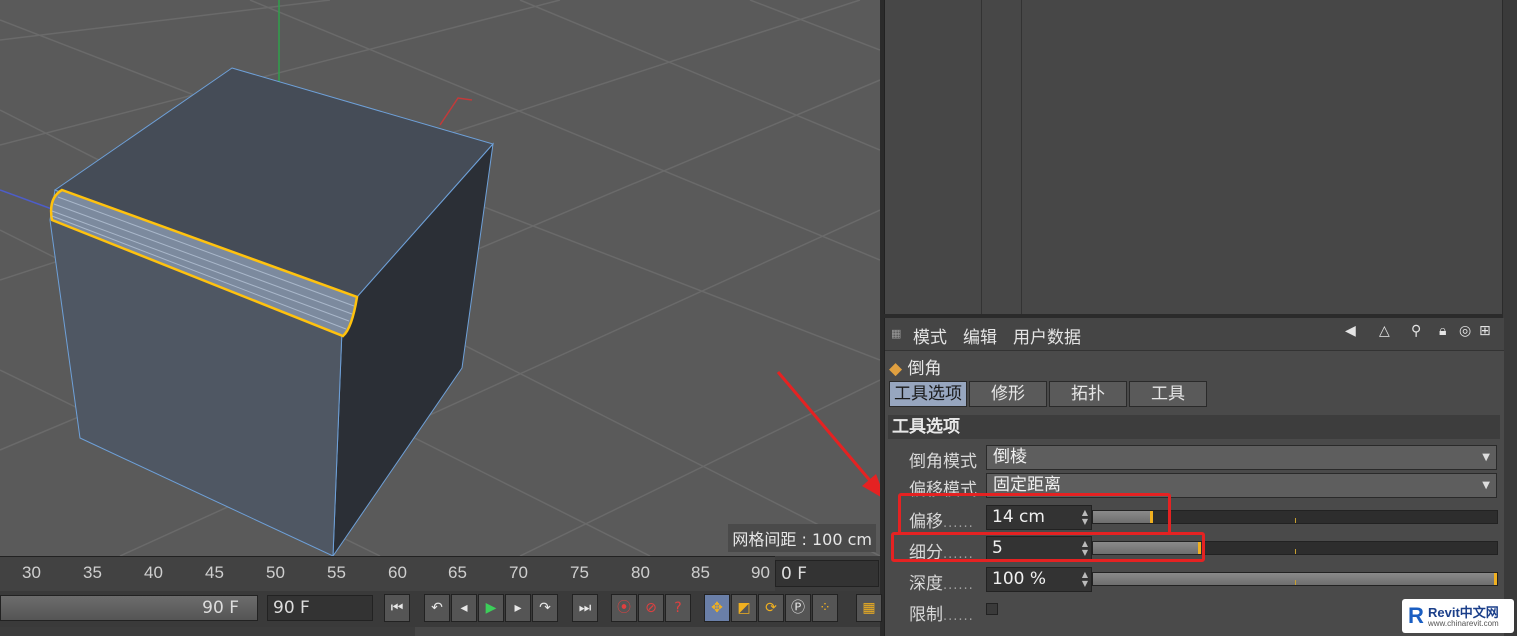  I want to click on grip-icon: ▦, so click(896, 333).